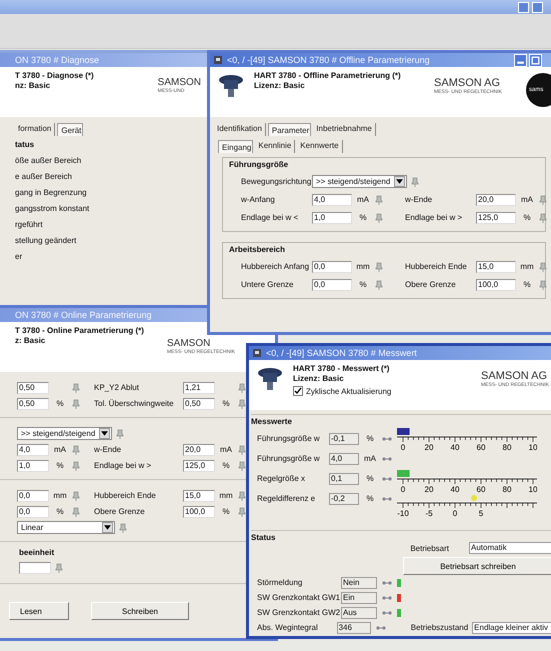  Describe the element at coordinates (33, 85) in the screenshot. I see `license-label: nz: Basic` at that location.